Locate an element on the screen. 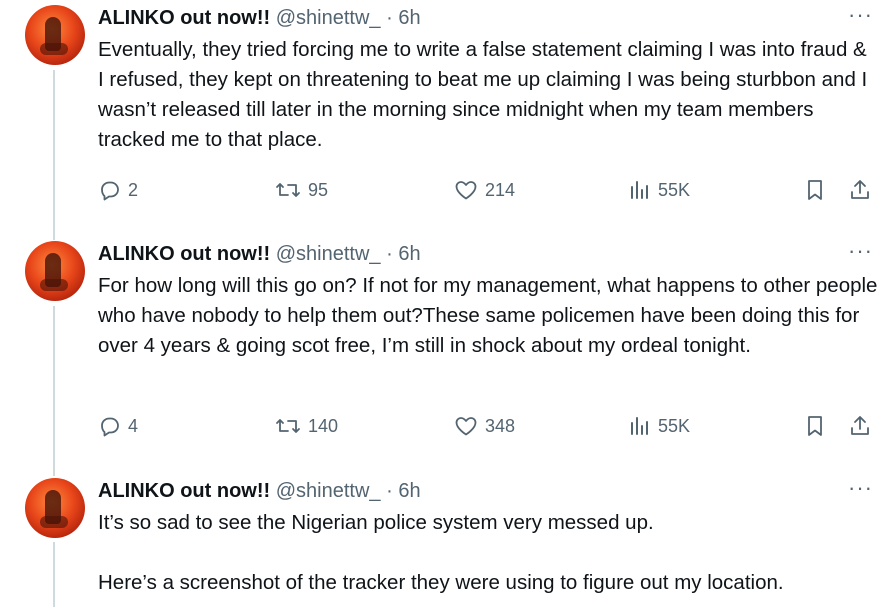  retweet-count: 95 is located at coordinates (318, 189).